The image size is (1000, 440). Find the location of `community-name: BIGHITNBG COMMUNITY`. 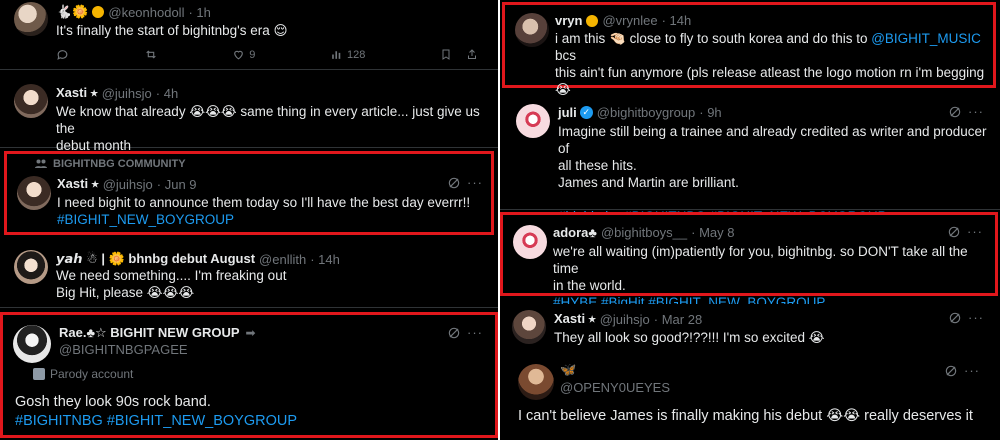

community-name: BIGHITNBG COMMUNITY is located at coordinates (119, 164).